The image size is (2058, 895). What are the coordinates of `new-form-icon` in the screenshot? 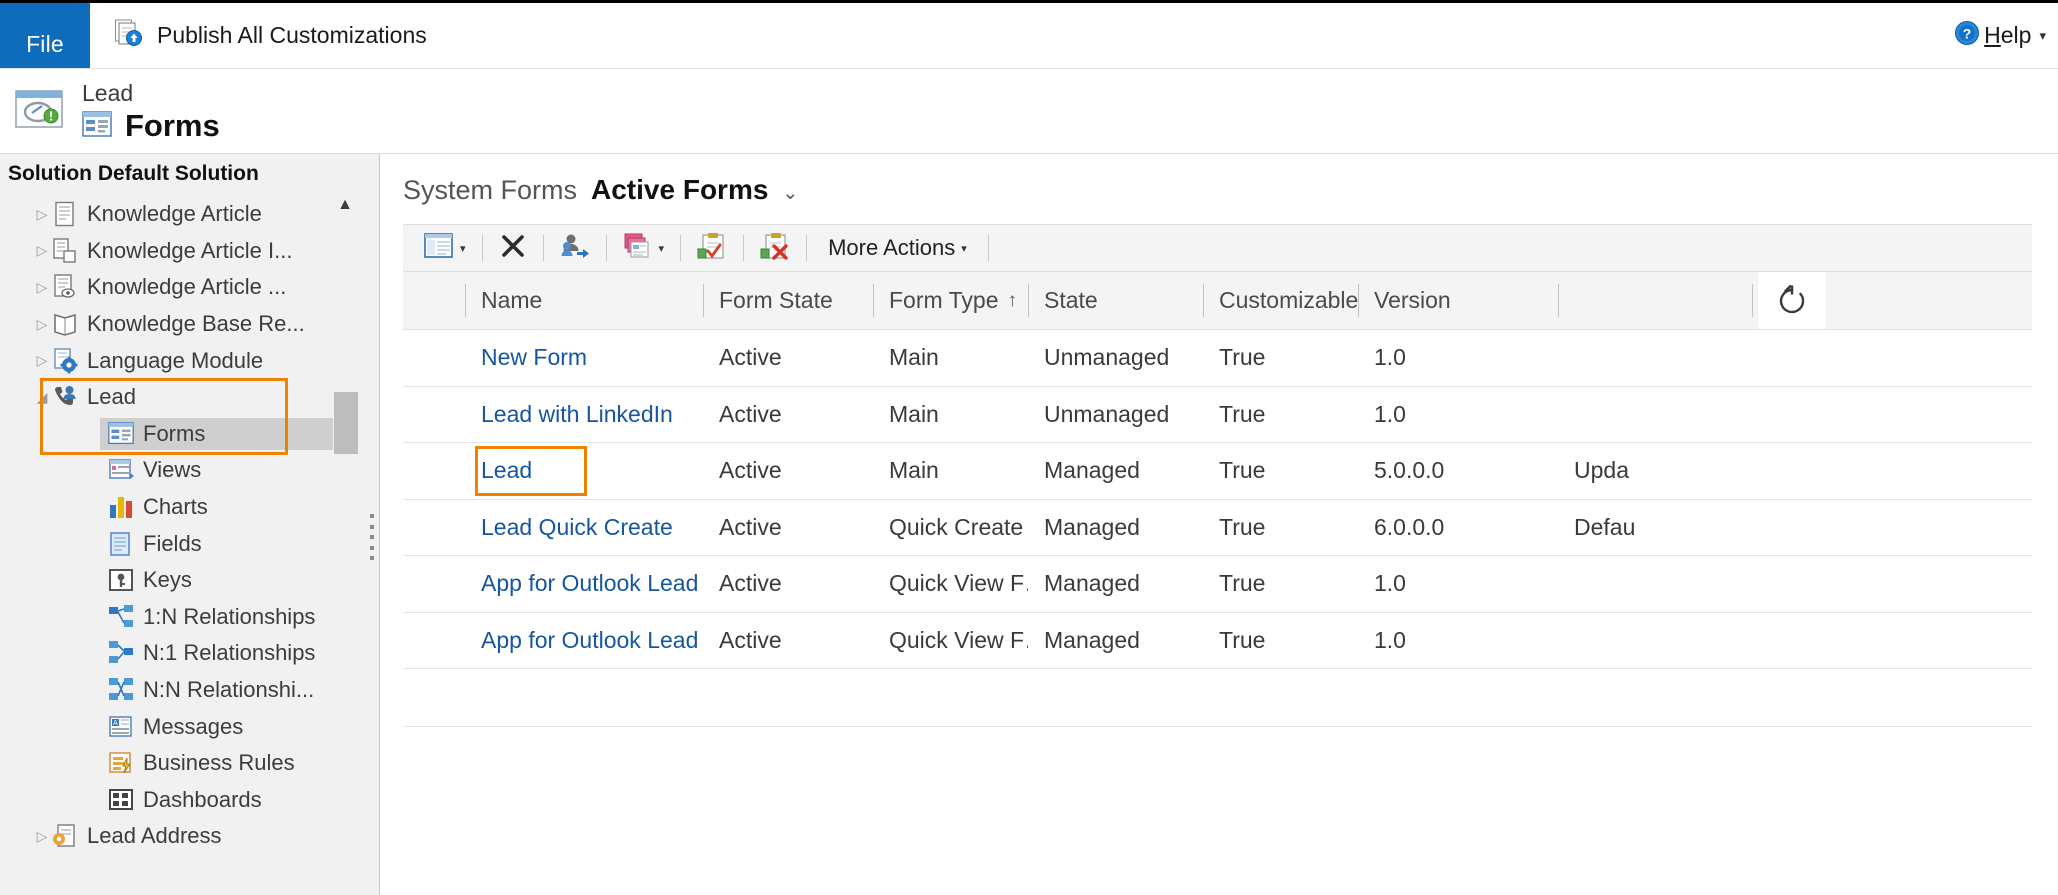 It's located at (439, 248).